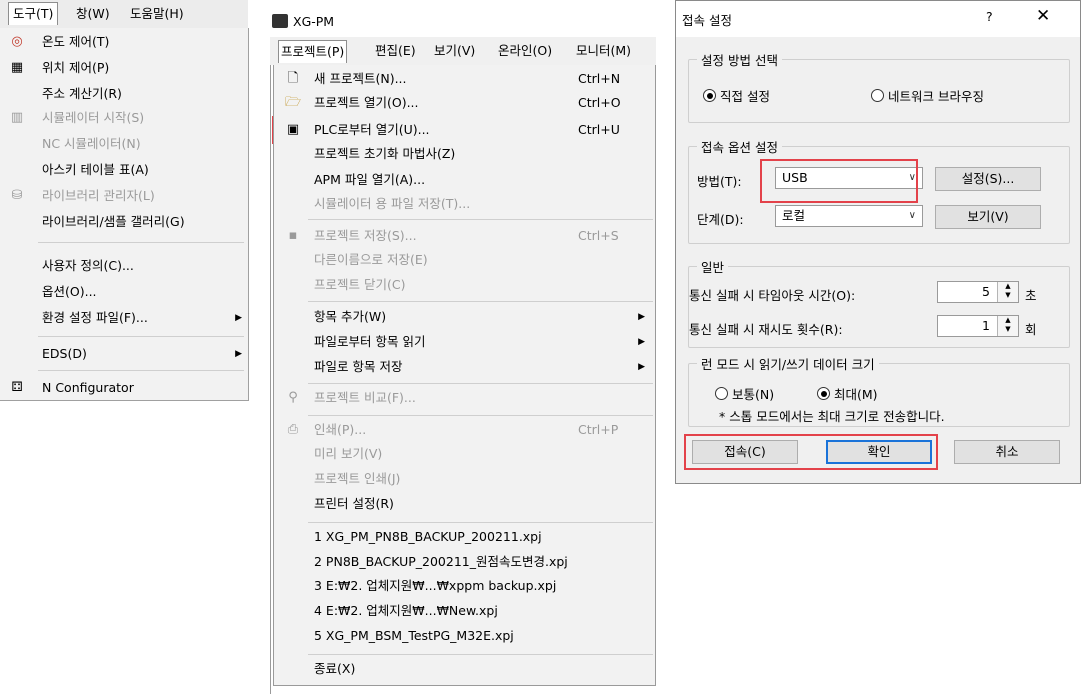 This screenshot has width=1081, height=694. I want to click on menu-item-nc-simulator: NC 시뮬레이터(N), so click(124, 144).